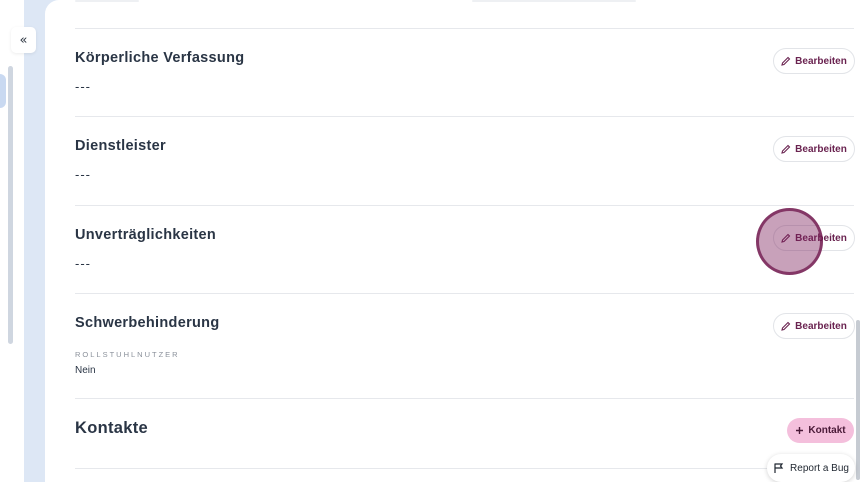 The image size is (865, 482). Describe the element at coordinates (146, 235) in the screenshot. I see `section-title-unvertraeglichkeiten: Unverträglichkeiten` at that location.